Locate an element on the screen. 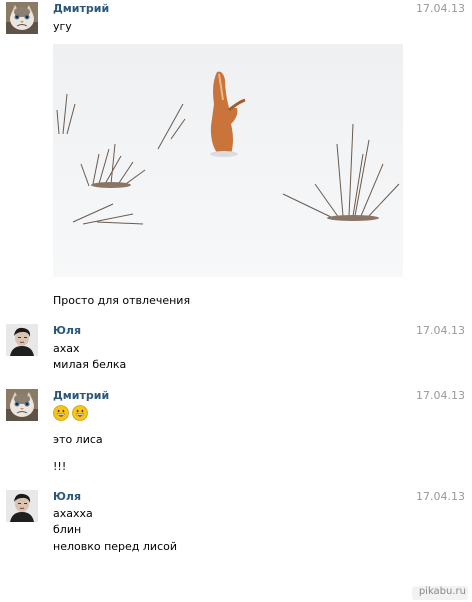 The width and height of the screenshot is (472, 602). message-text: ахах is located at coordinates (66, 348).